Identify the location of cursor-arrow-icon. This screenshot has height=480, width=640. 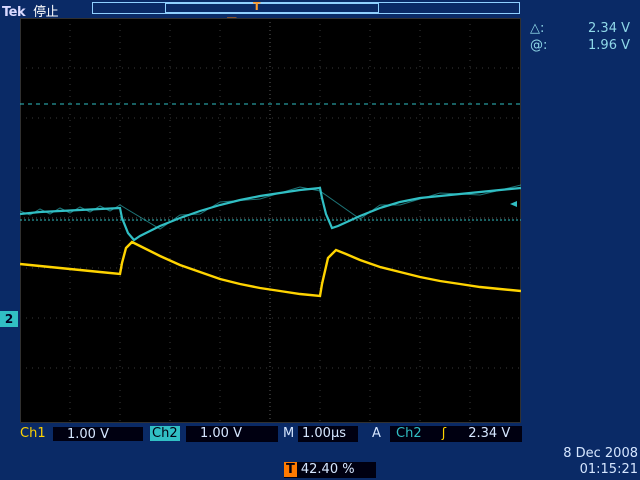
(513, 204).